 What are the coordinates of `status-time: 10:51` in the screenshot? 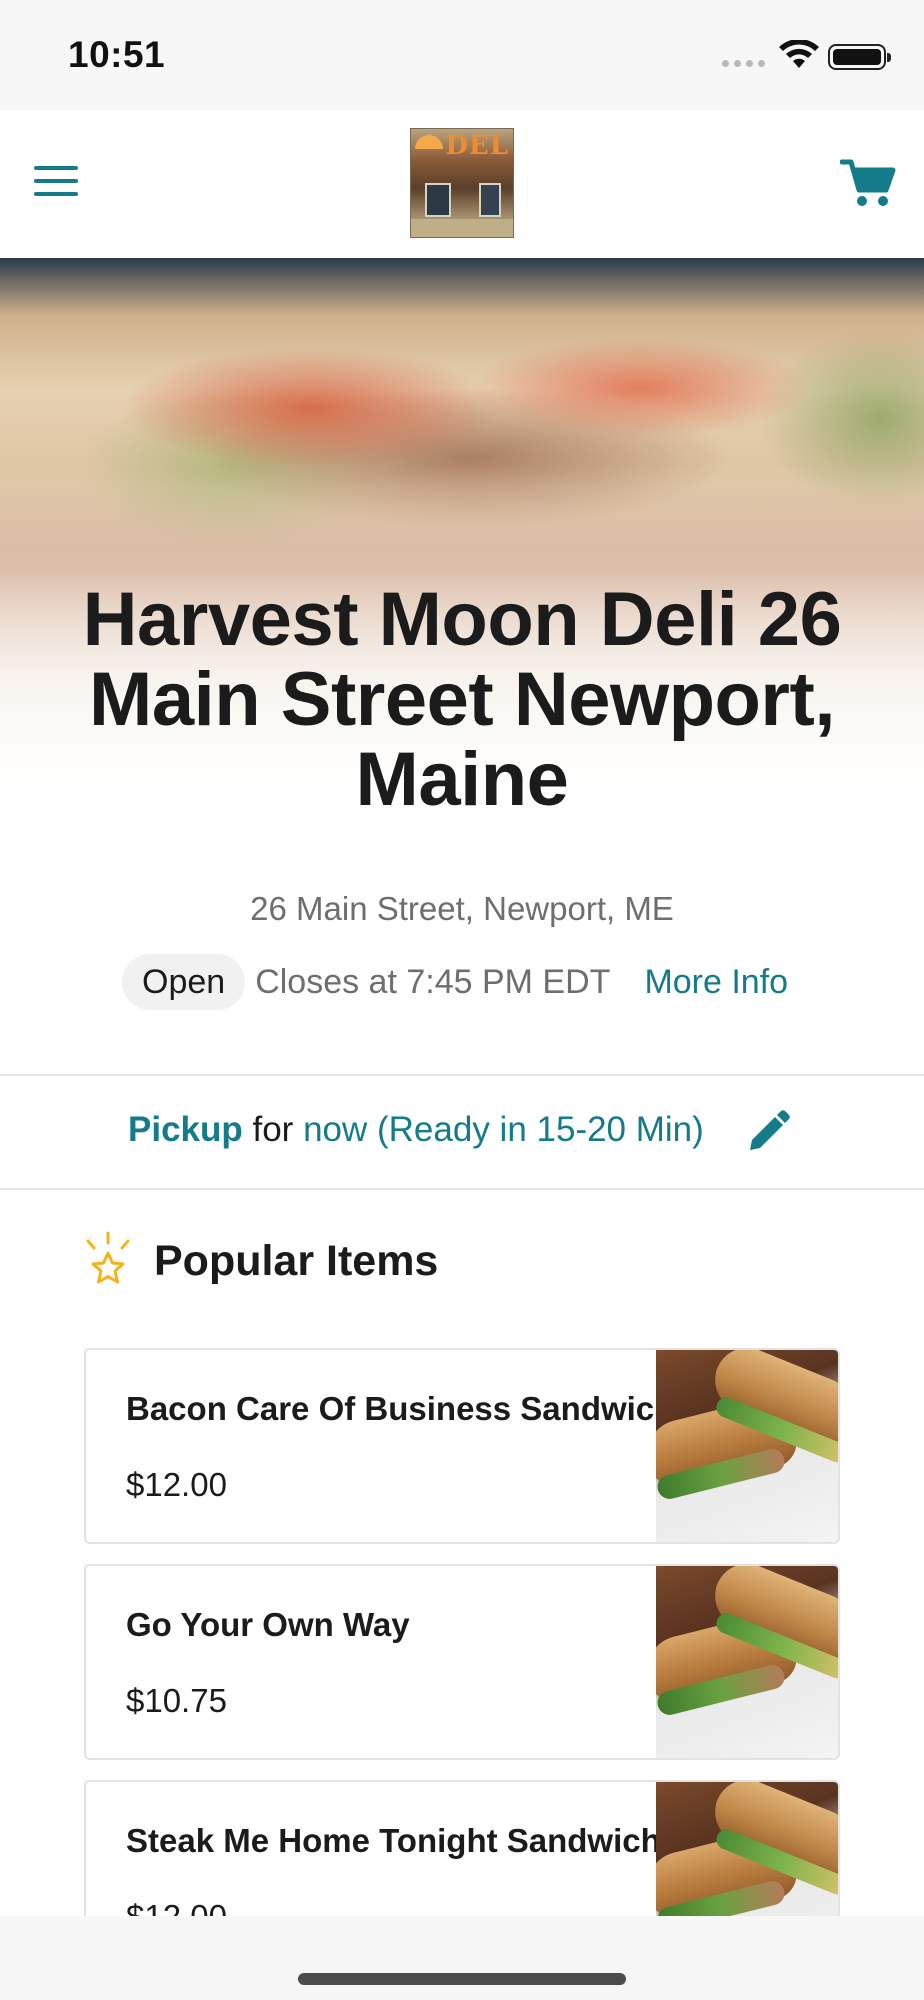 It's located at (117, 54).